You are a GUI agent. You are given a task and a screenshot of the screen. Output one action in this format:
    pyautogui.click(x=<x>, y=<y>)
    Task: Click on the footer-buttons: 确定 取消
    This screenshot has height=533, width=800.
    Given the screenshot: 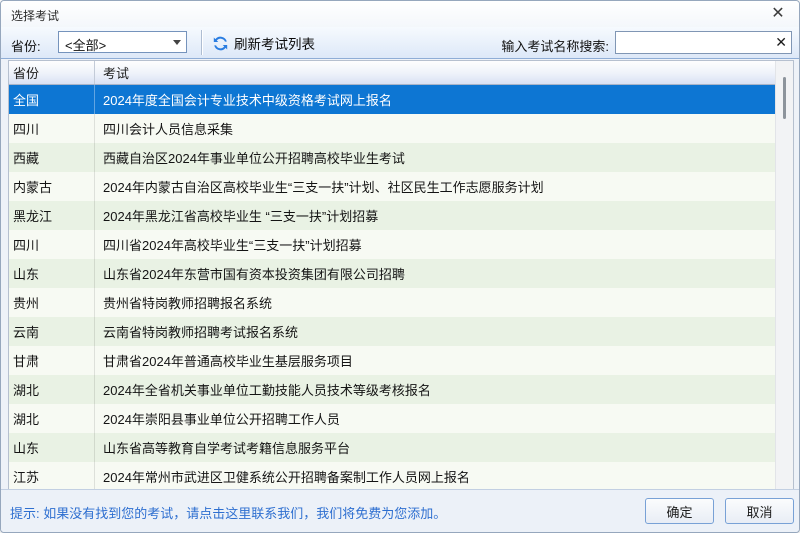 What is the action you would take?
    pyautogui.click(x=719, y=511)
    